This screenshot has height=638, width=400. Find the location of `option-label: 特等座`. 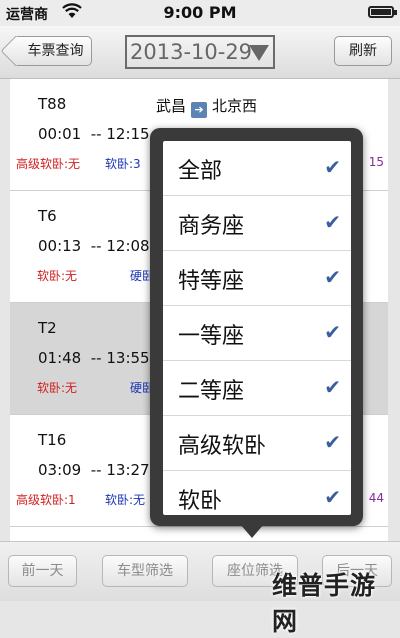

option-label: 特等座 is located at coordinates (211, 281).